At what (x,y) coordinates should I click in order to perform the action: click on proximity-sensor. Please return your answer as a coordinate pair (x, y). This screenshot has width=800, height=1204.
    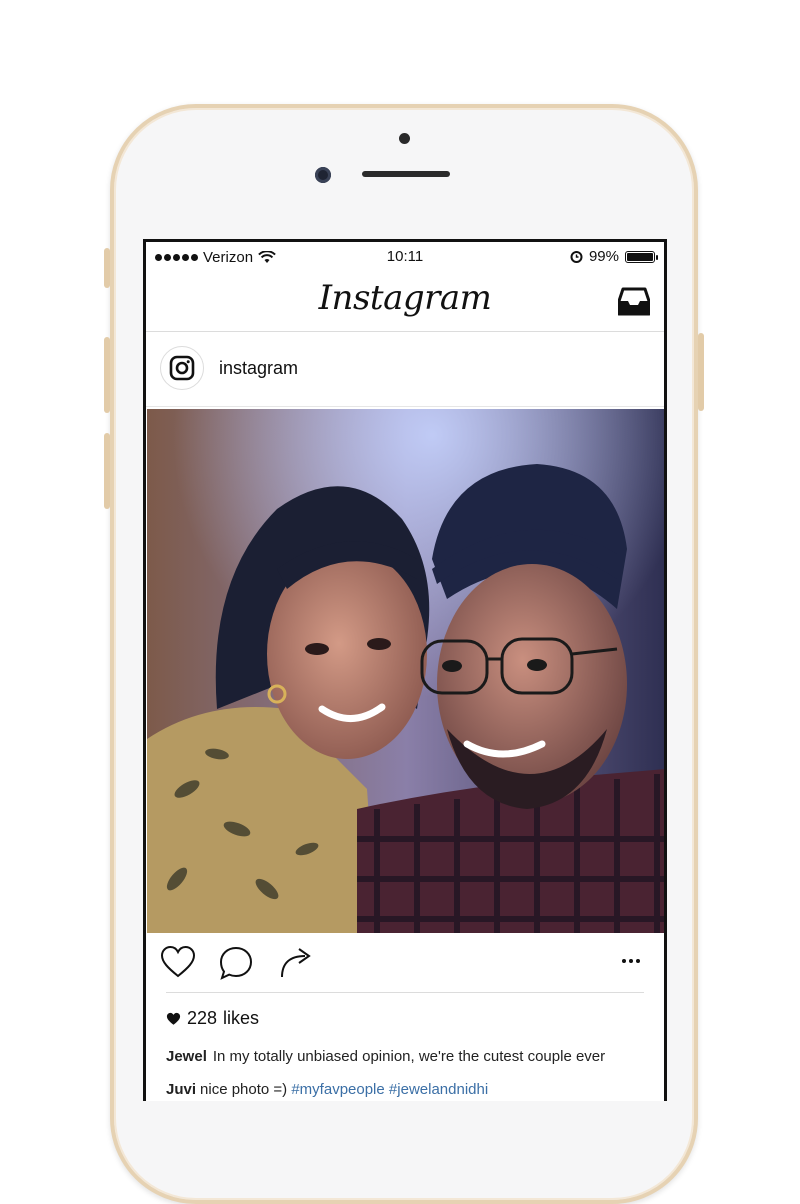
    Looking at the image, I should click on (404, 138).